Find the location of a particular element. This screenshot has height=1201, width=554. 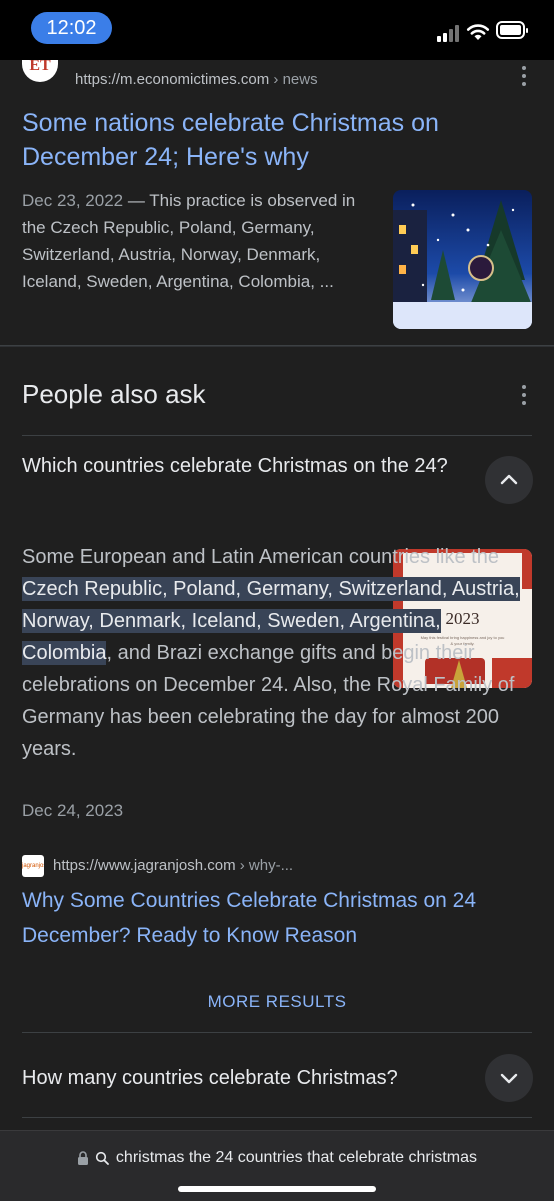

snowy-night-thumbnail is located at coordinates (462, 259).